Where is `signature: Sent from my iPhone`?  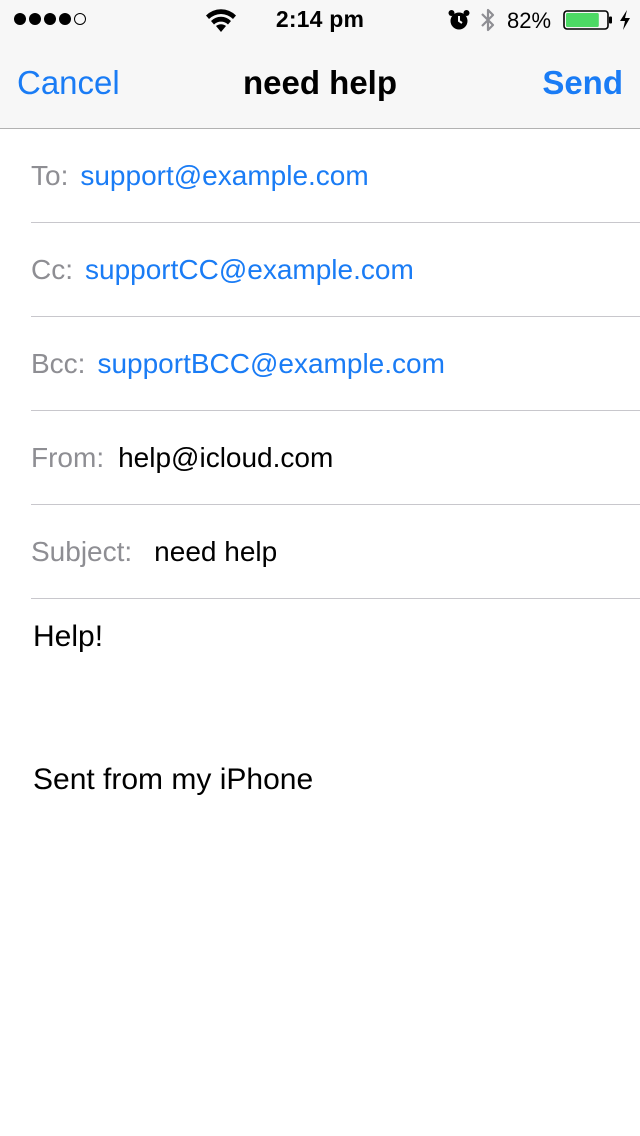
signature: Sent from my iPhone is located at coordinates (328, 780).